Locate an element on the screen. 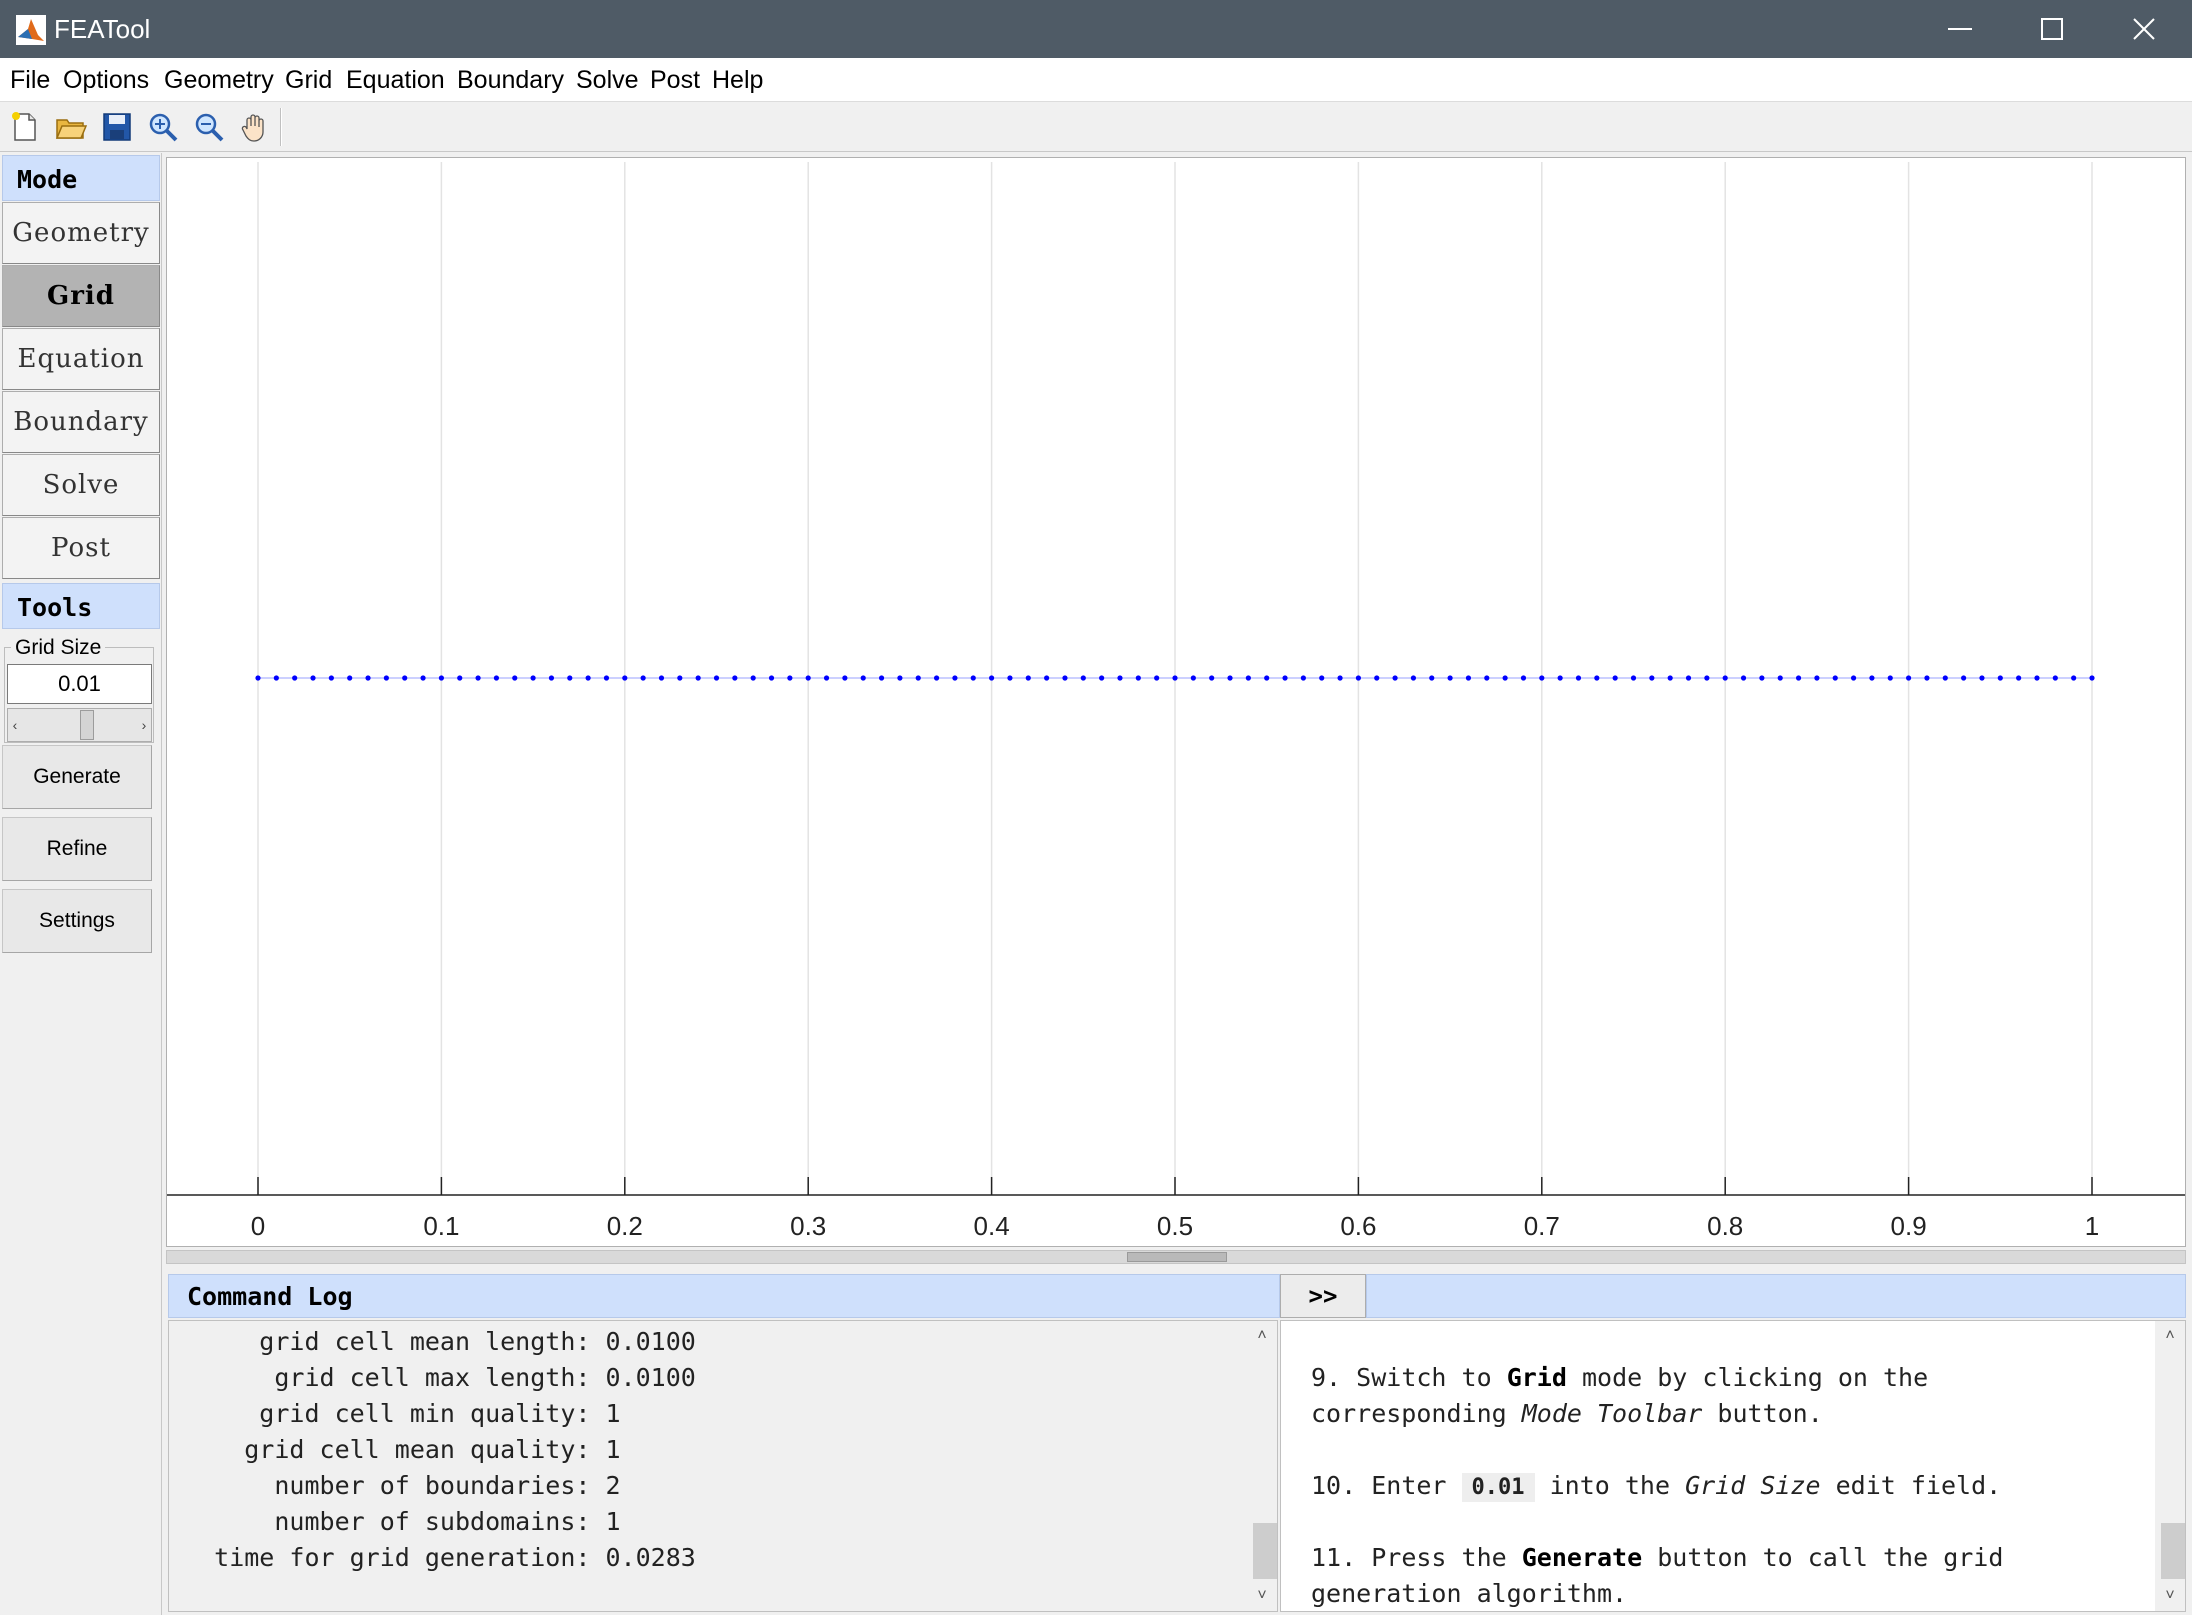  menu-grid: Grid is located at coordinates (308, 80).